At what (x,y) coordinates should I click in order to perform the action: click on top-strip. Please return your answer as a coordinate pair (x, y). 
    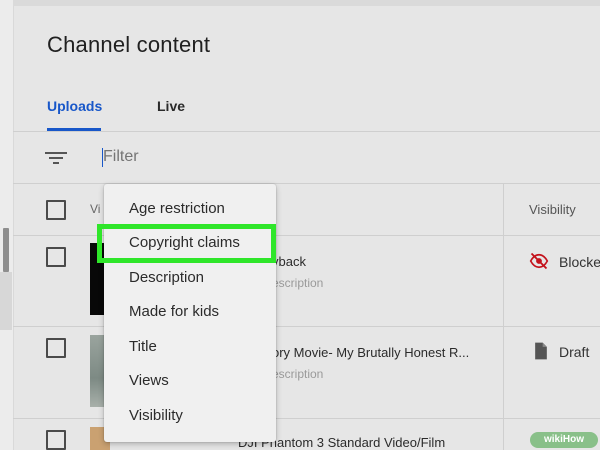
    Looking at the image, I should click on (306, 3).